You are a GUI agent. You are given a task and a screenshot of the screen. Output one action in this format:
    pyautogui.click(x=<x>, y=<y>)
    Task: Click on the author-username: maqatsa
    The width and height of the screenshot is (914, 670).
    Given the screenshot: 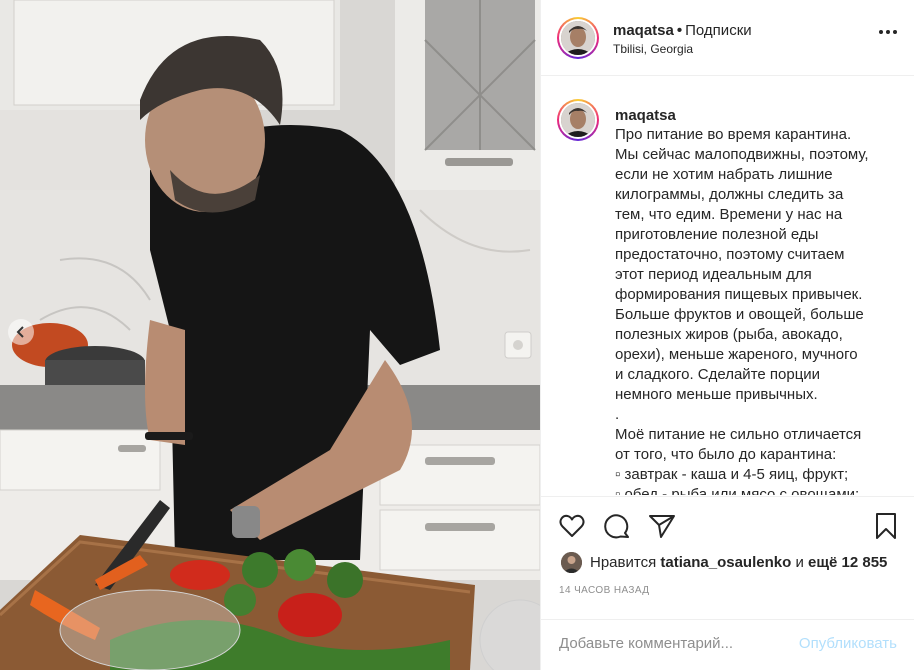 What is the action you would take?
    pyautogui.click(x=643, y=30)
    